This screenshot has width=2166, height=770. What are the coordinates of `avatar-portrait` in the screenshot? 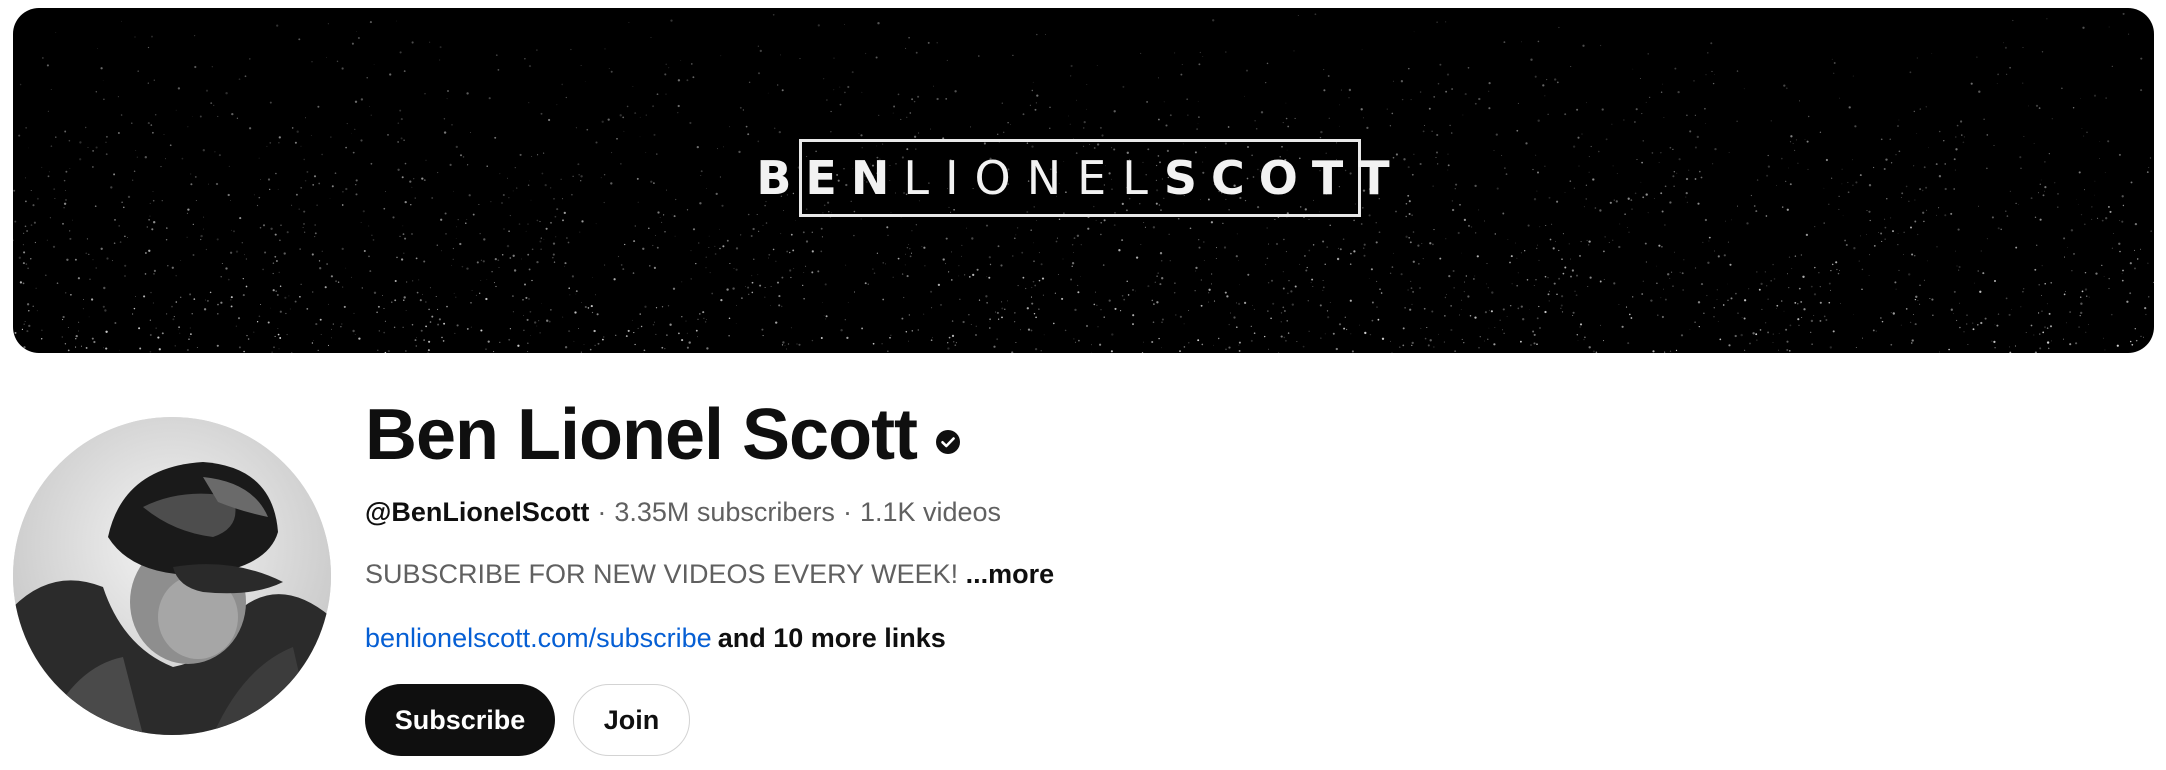 It's located at (172, 576).